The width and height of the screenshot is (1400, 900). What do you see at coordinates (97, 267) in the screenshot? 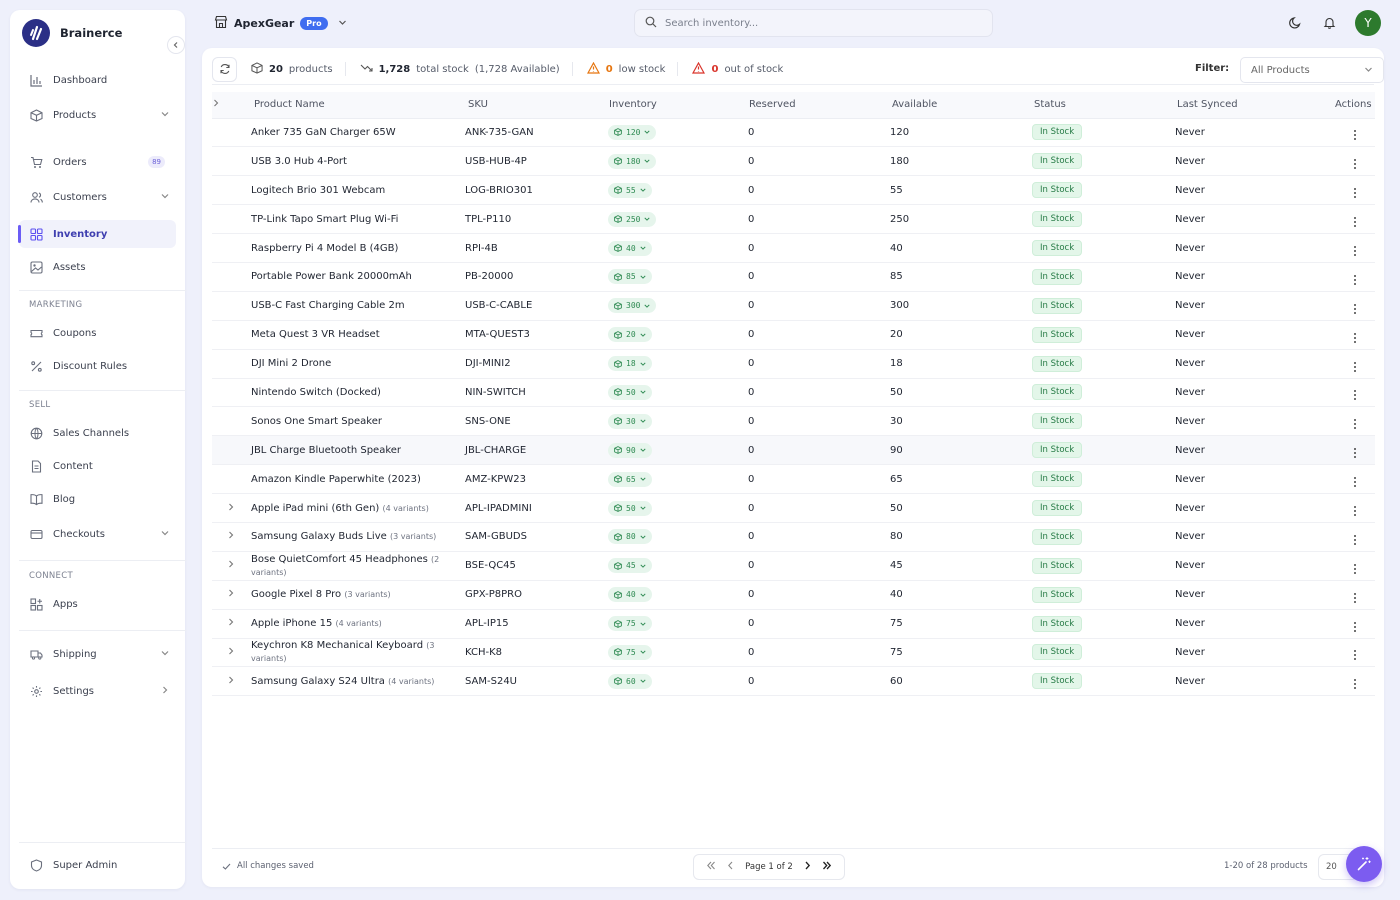
I see `sidebar-item-assets: Assets` at bounding box center [97, 267].